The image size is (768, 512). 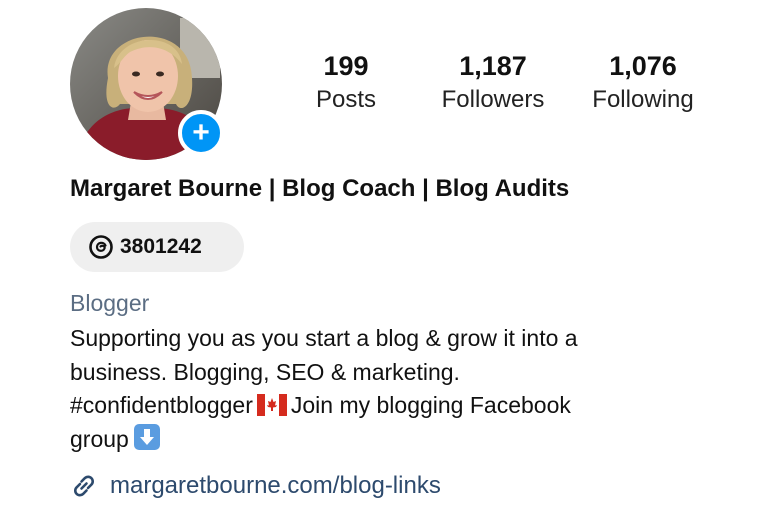 I want to click on bio-text: Join my blogging Facebook, so click(x=430, y=405).